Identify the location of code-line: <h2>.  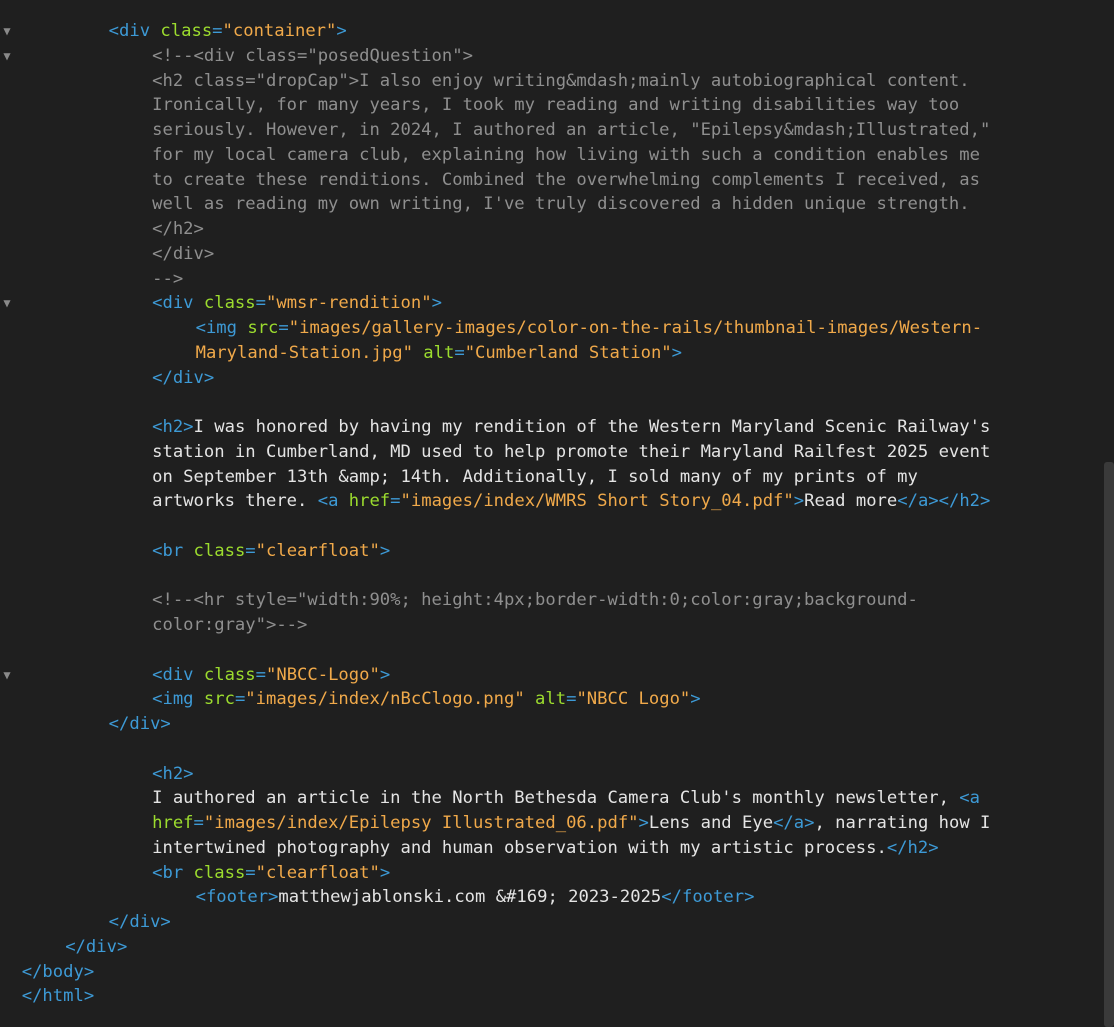
(550, 774).